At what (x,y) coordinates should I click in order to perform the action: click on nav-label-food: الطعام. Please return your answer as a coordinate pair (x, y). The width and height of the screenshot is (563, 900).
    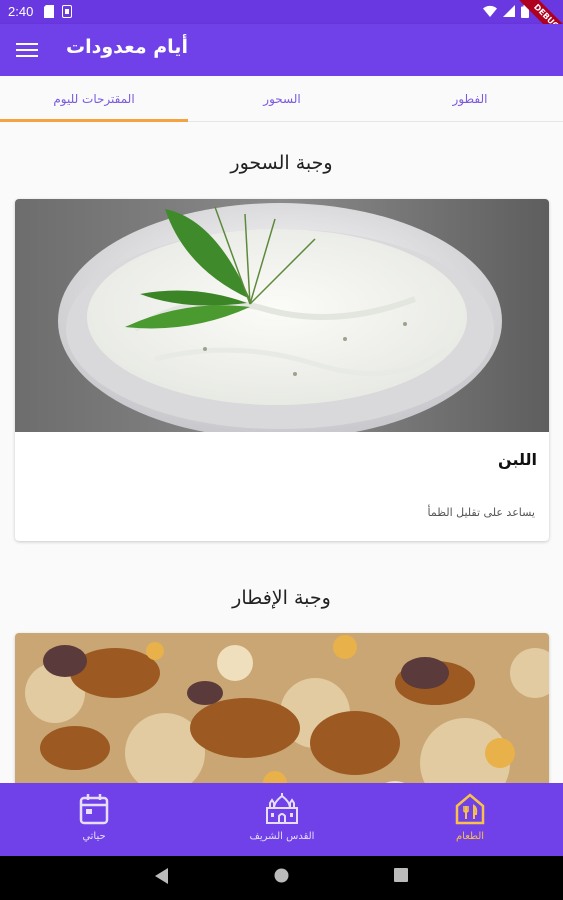
    Looking at the image, I should click on (470, 836).